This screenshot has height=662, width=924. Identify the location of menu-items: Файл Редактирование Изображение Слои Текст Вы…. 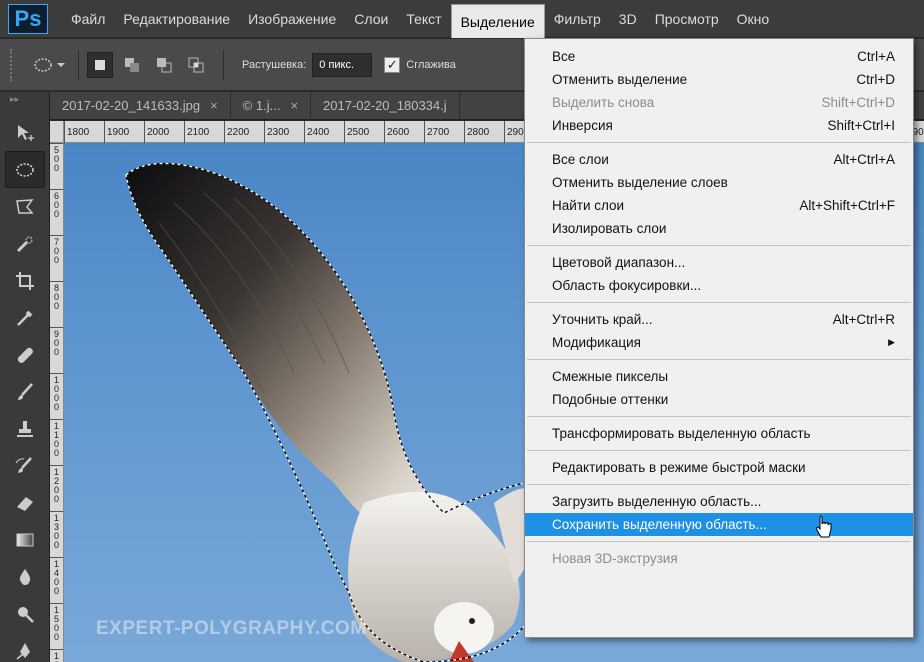
(420, 19).